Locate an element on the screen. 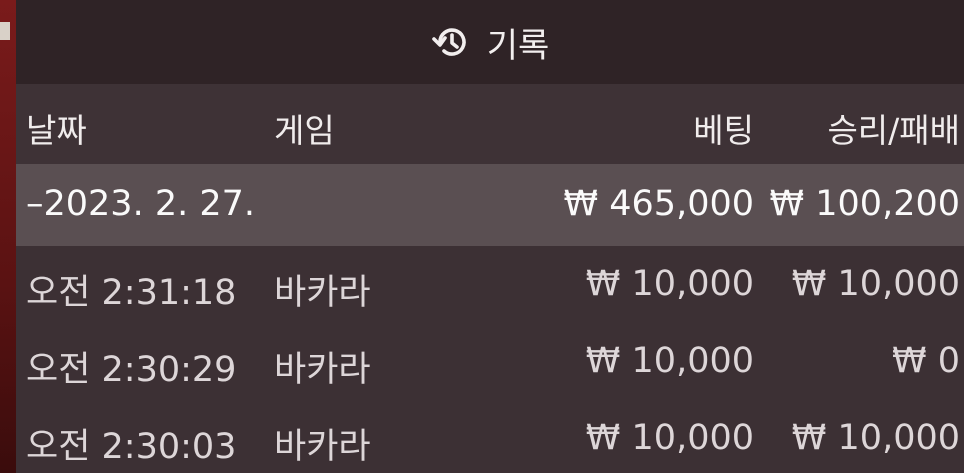 This screenshot has width=964, height=473. summary-winloss-total: ₩ 100,200 is located at coordinates (864, 204).